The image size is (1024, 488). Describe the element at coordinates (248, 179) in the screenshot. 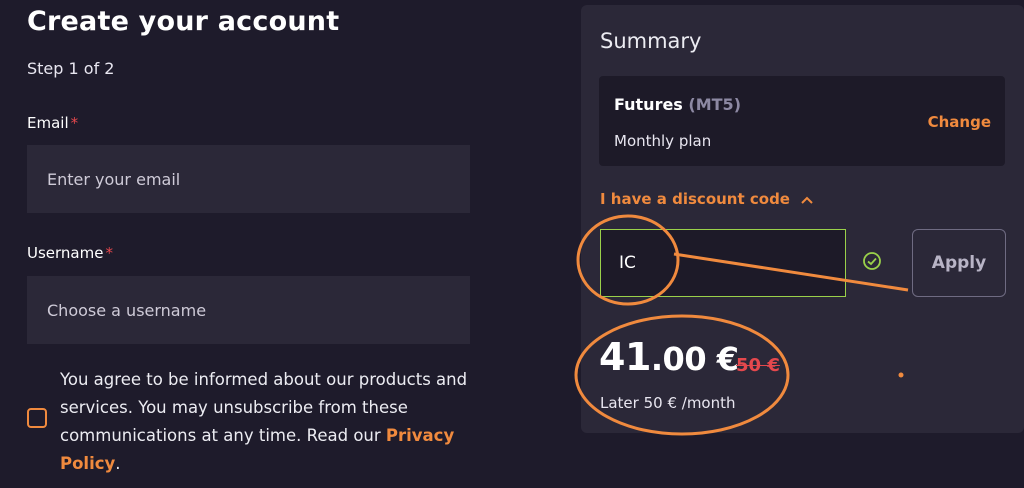

I see `email-field` at that location.